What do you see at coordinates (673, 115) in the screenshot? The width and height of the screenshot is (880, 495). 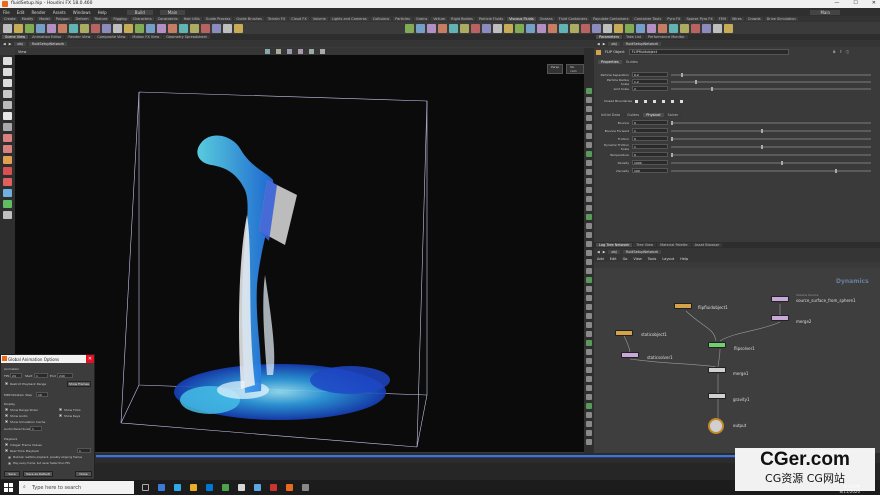 I see `param-subtab2-solver: Solver` at bounding box center [673, 115].